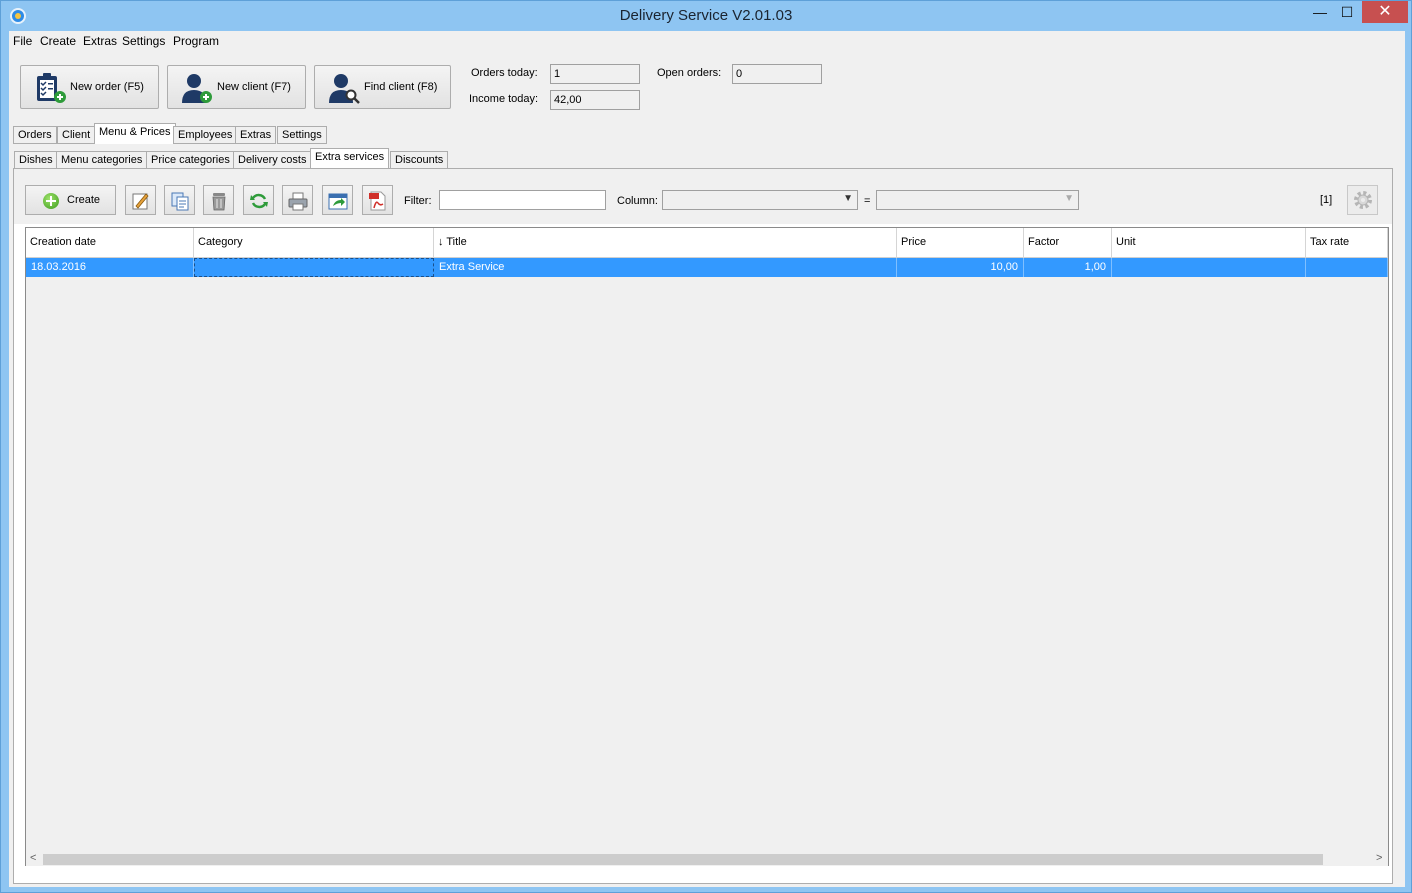 This screenshot has height=893, width=1412. Describe the element at coordinates (418, 201) in the screenshot. I see `filter-label: Filter:` at that location.